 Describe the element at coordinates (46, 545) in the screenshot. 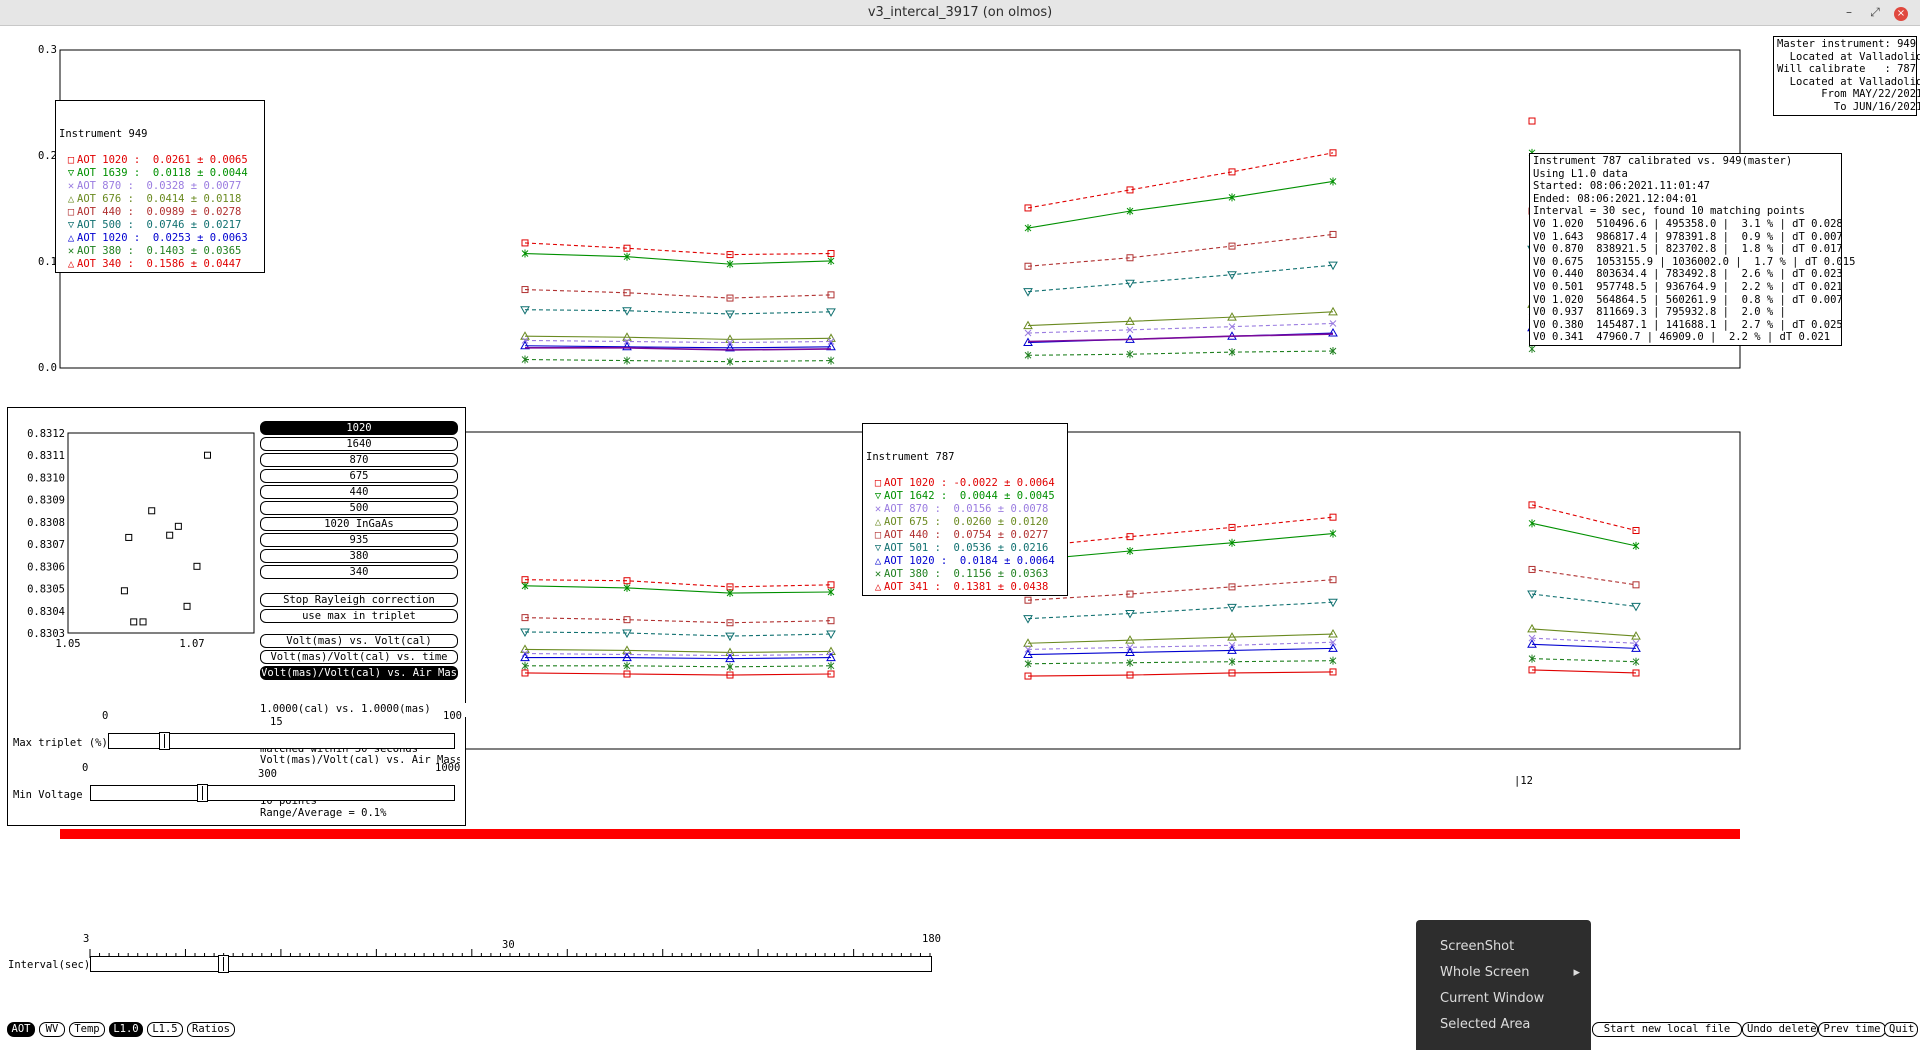

I see `scatter-y-tick: 0.8307` at that location.